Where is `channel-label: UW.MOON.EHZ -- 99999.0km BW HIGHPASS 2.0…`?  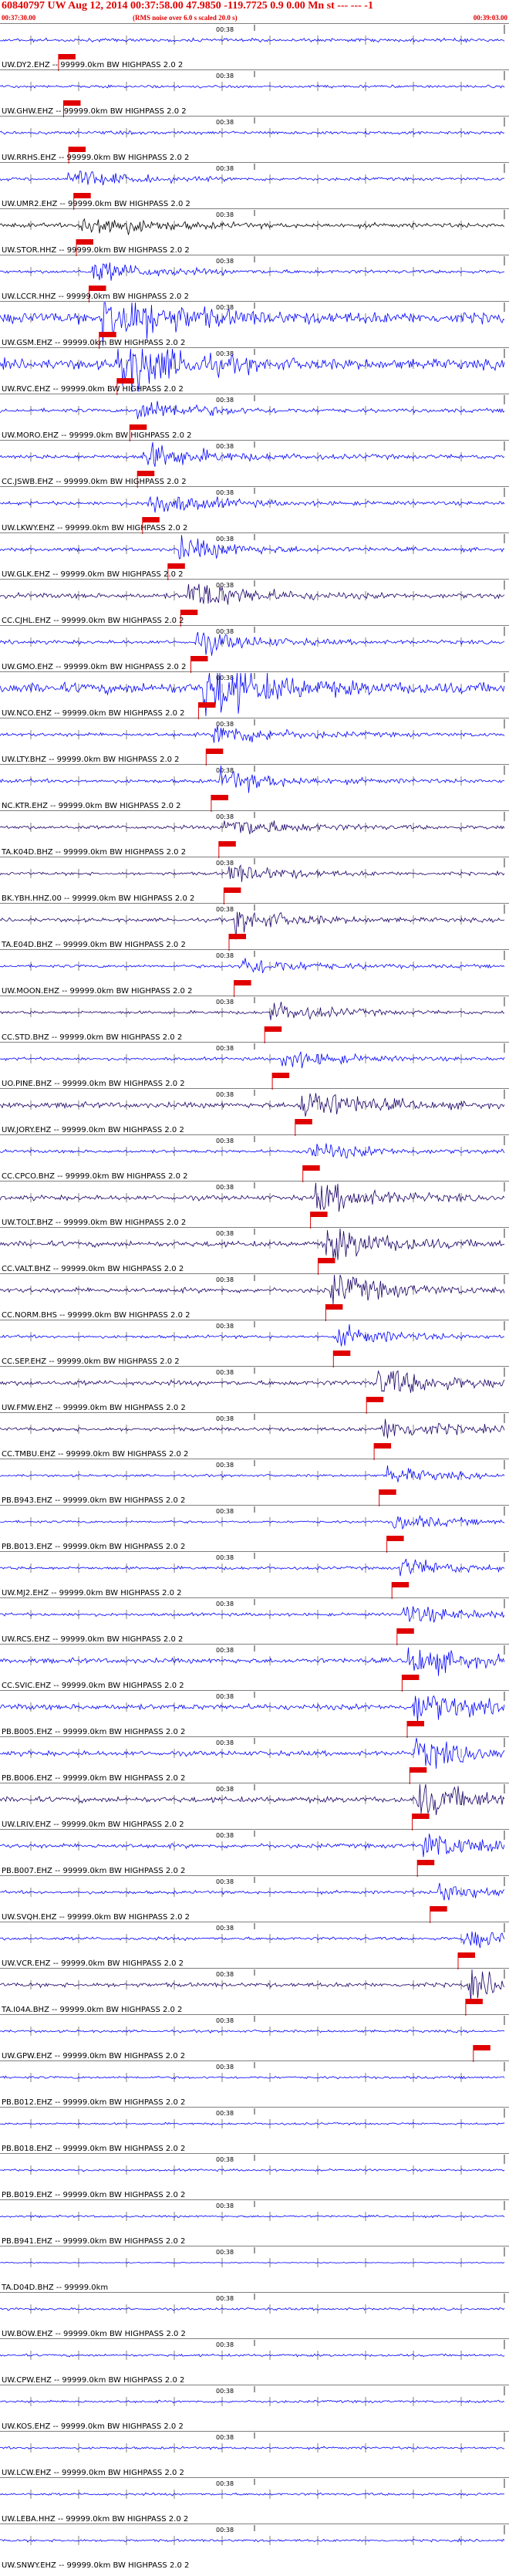 channel-label: UW.MOON.EHZ -- 99999.0km BW HIGHPASS 2.0… is located at coordinates (97, 991).